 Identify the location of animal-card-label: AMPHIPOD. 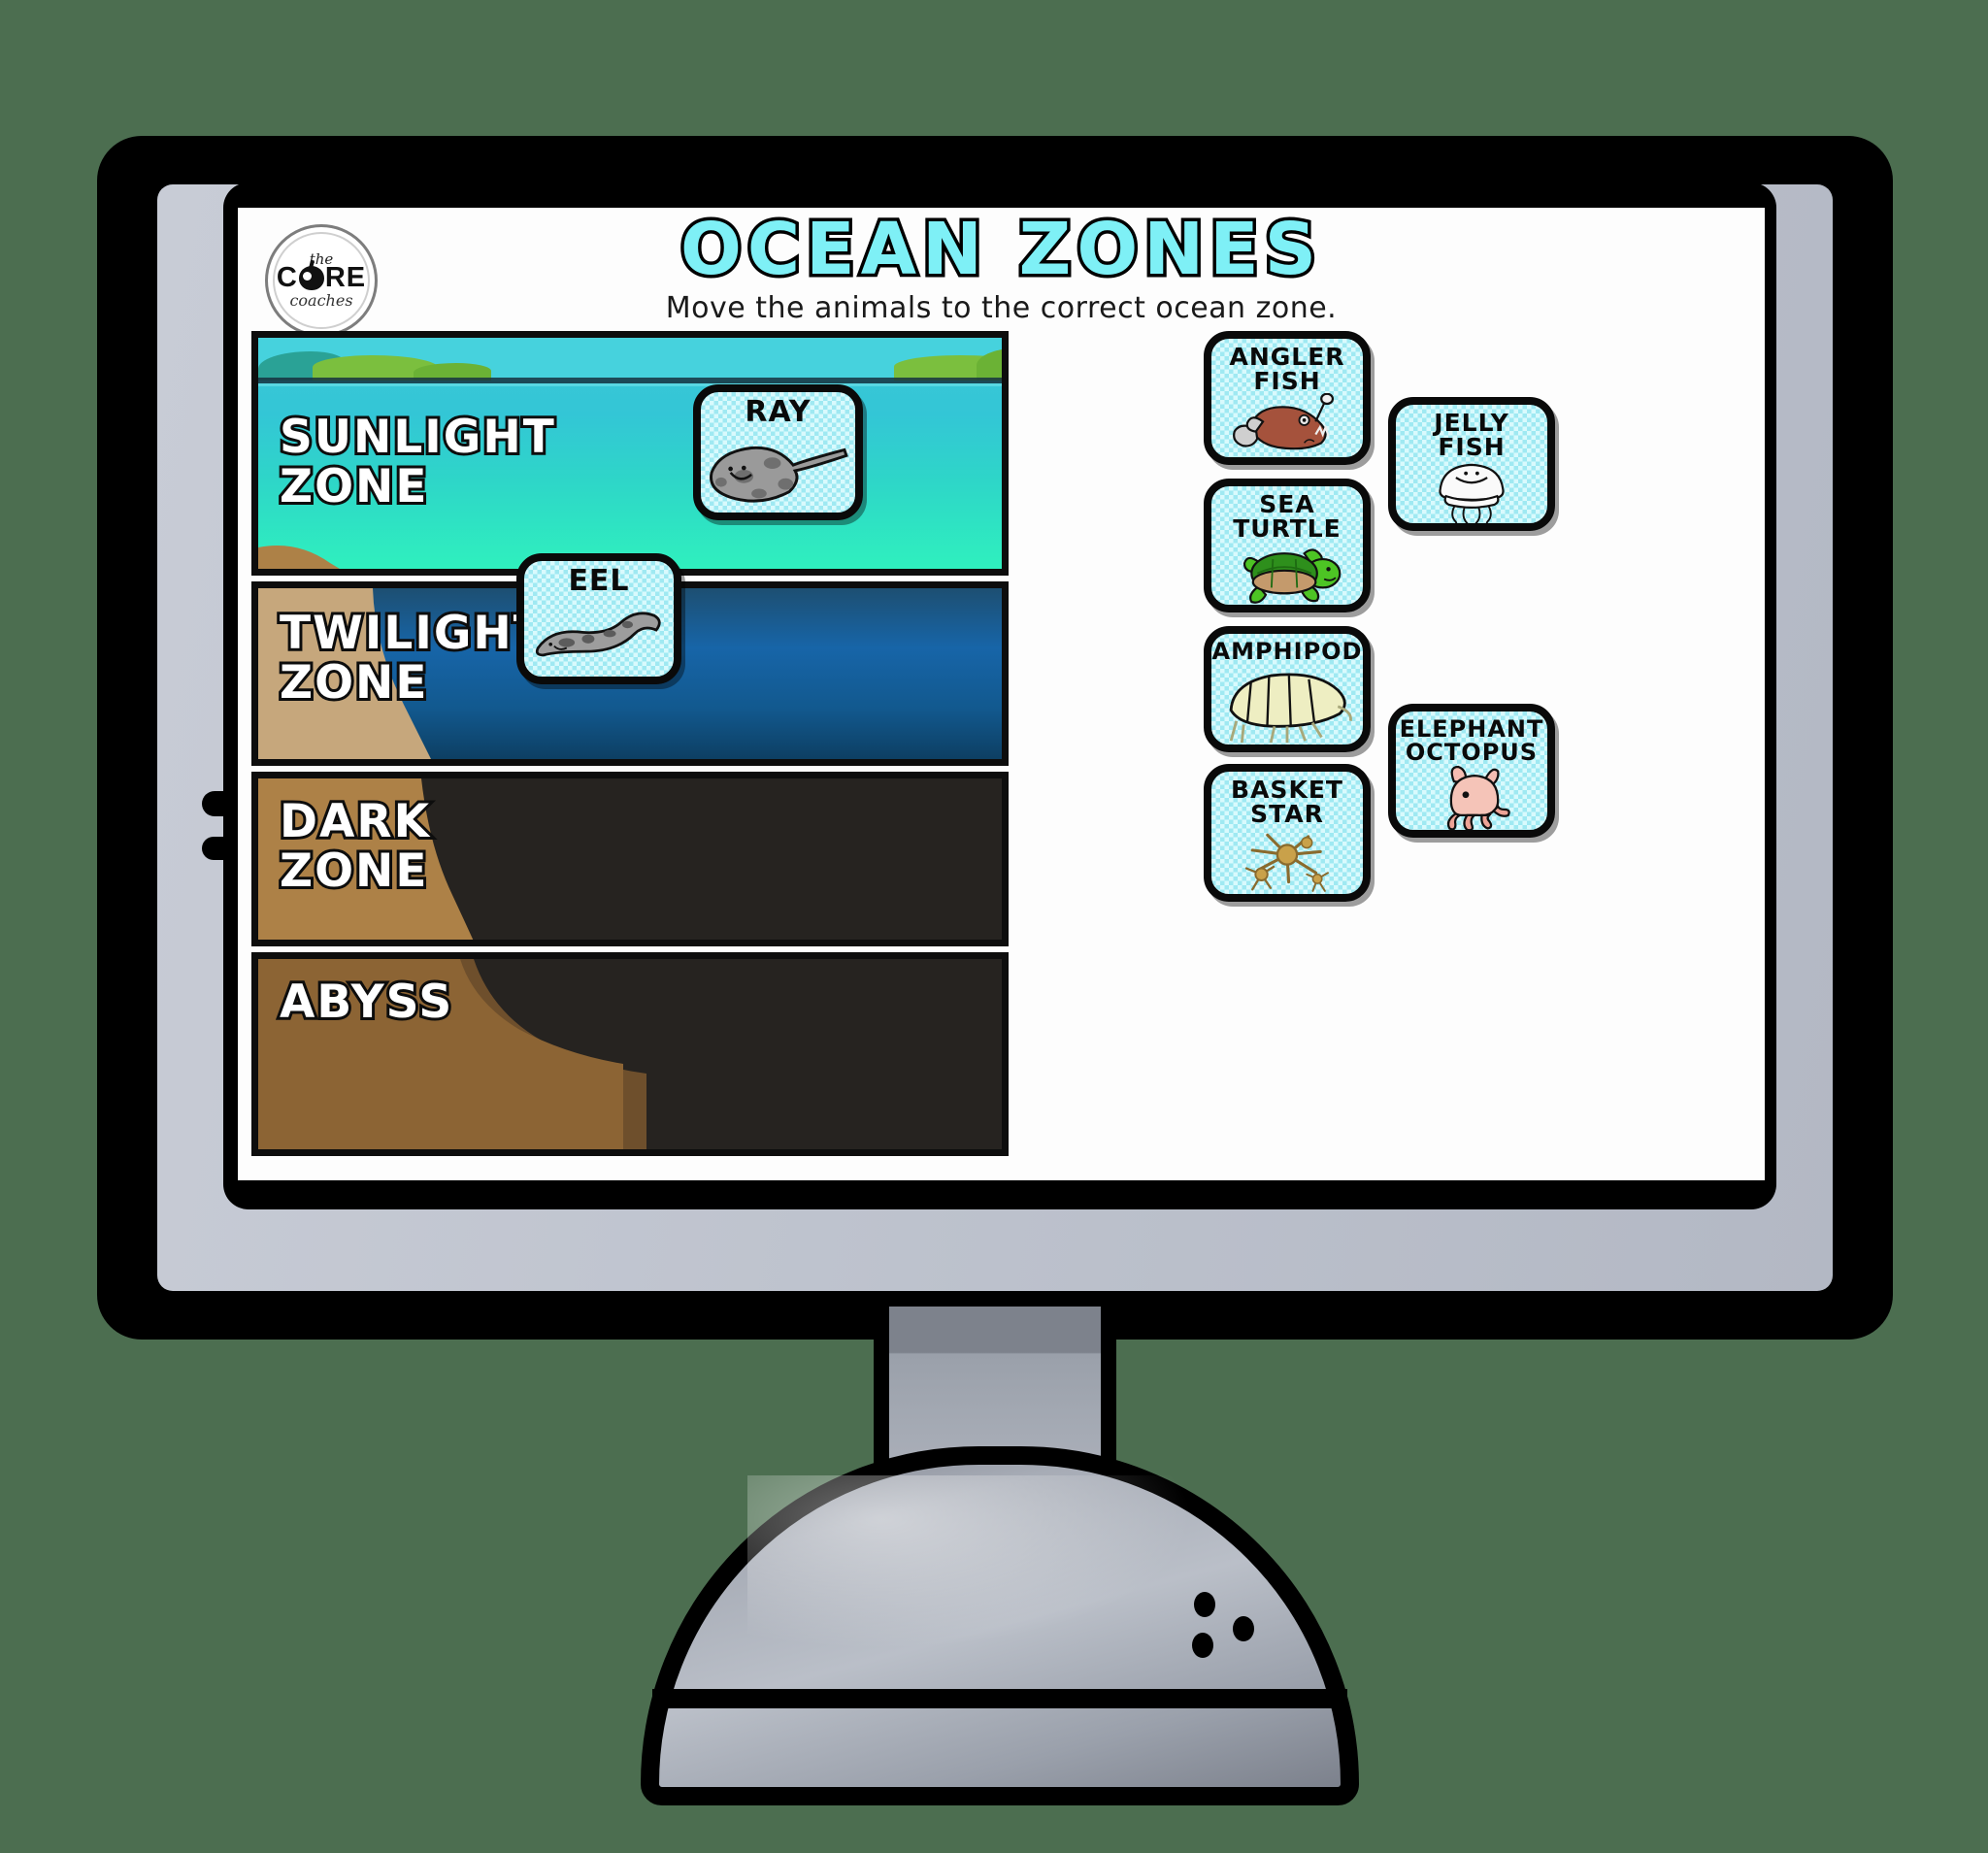
(1287, 652).